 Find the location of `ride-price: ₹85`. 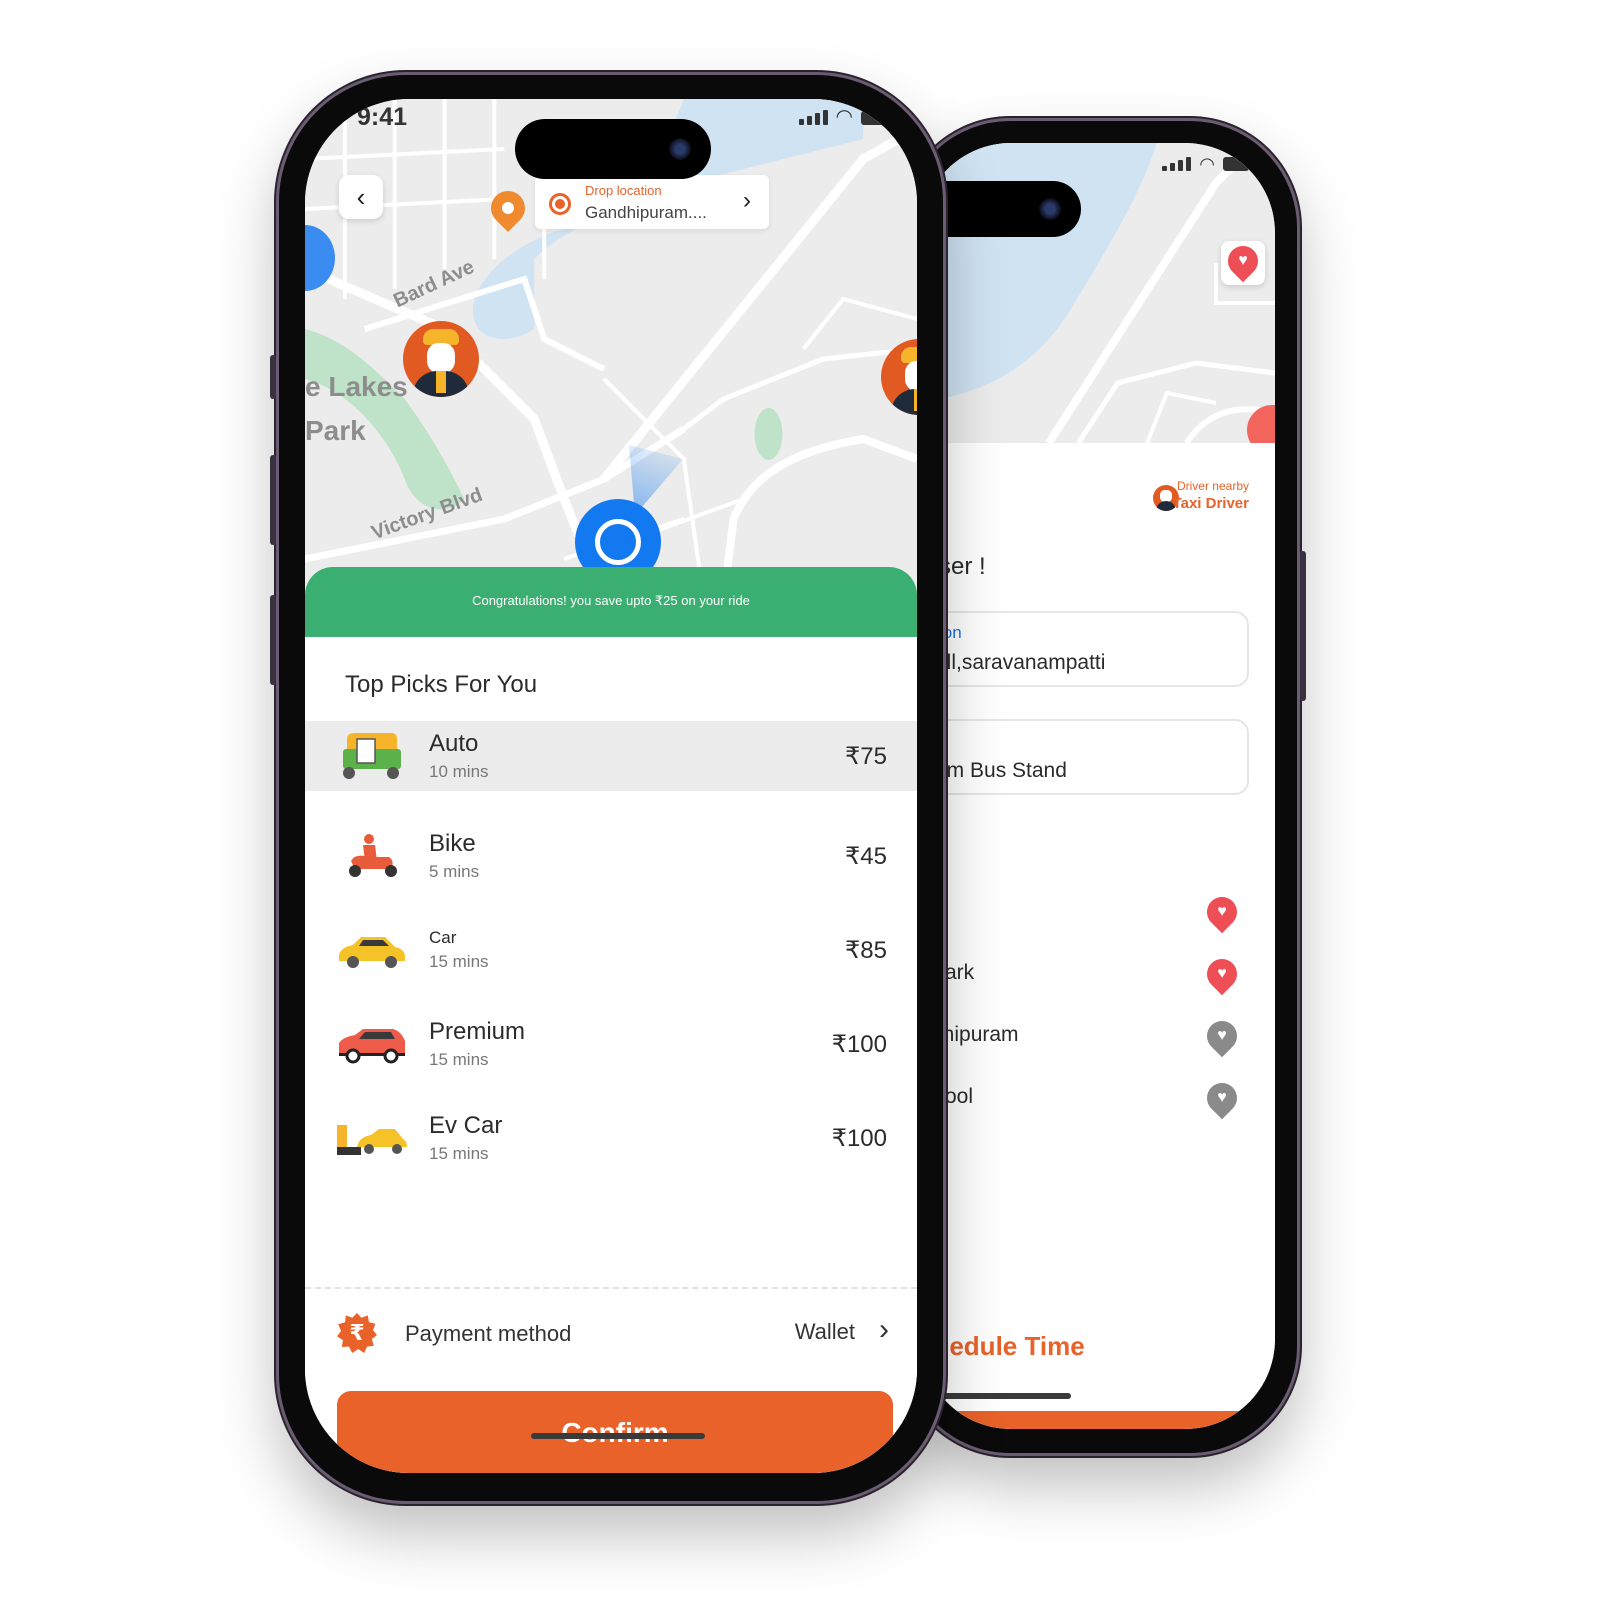

ride-price: ₹85 is located at coordinates (866, 950).